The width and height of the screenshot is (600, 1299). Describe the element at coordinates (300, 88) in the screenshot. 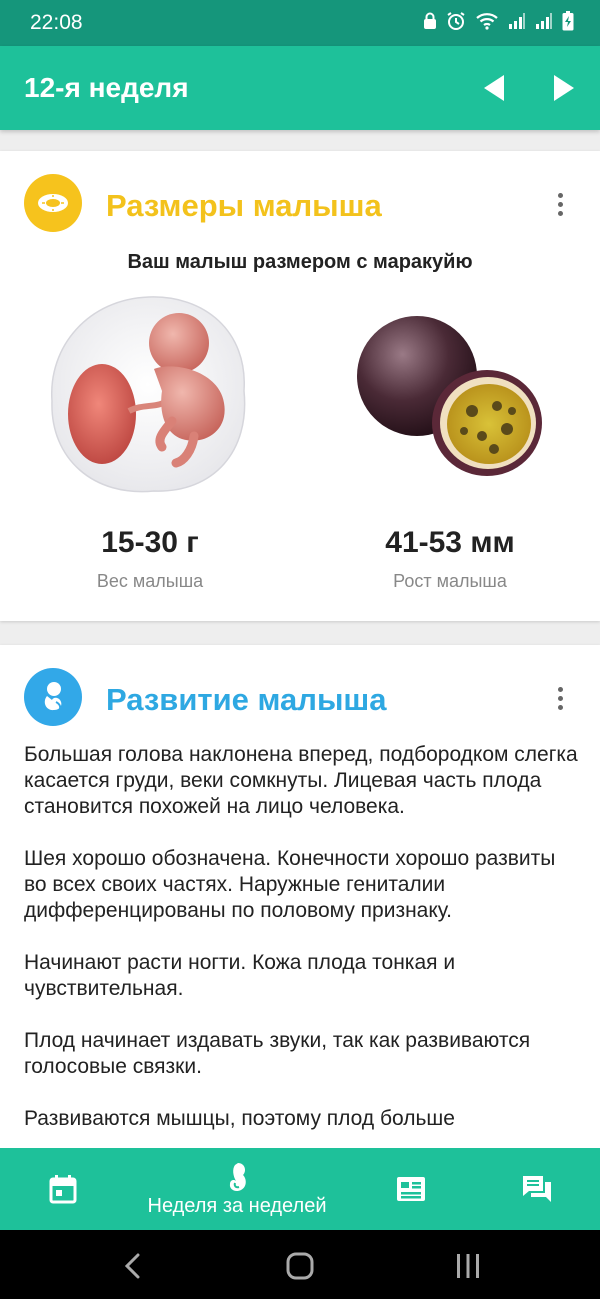

I see `app-bar: 12-я неделя` at that location.